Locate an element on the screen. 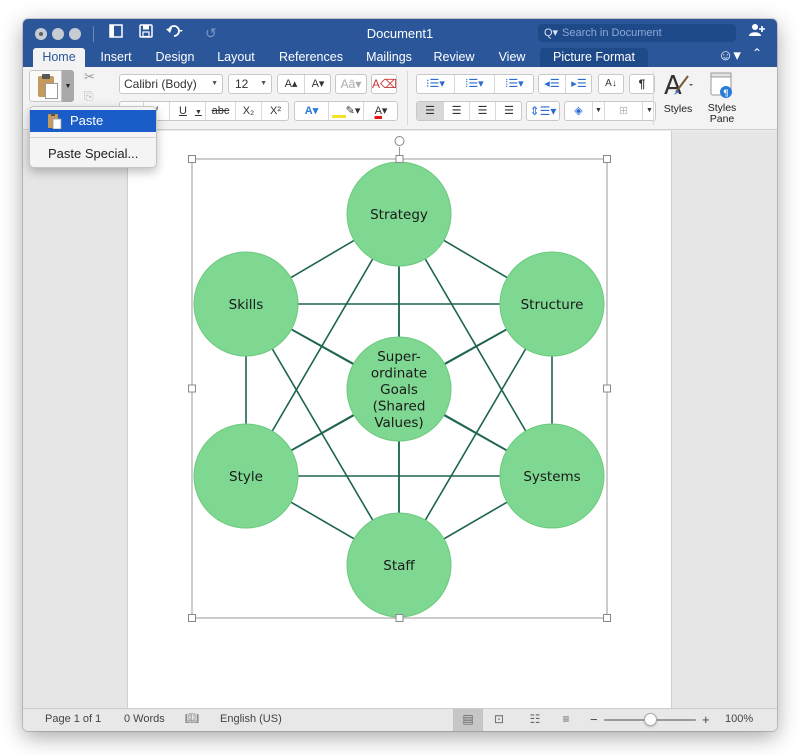 This screenshot has height=755, width=800. proofing-icon: 📖︎ is located at coordinates (192, 719).